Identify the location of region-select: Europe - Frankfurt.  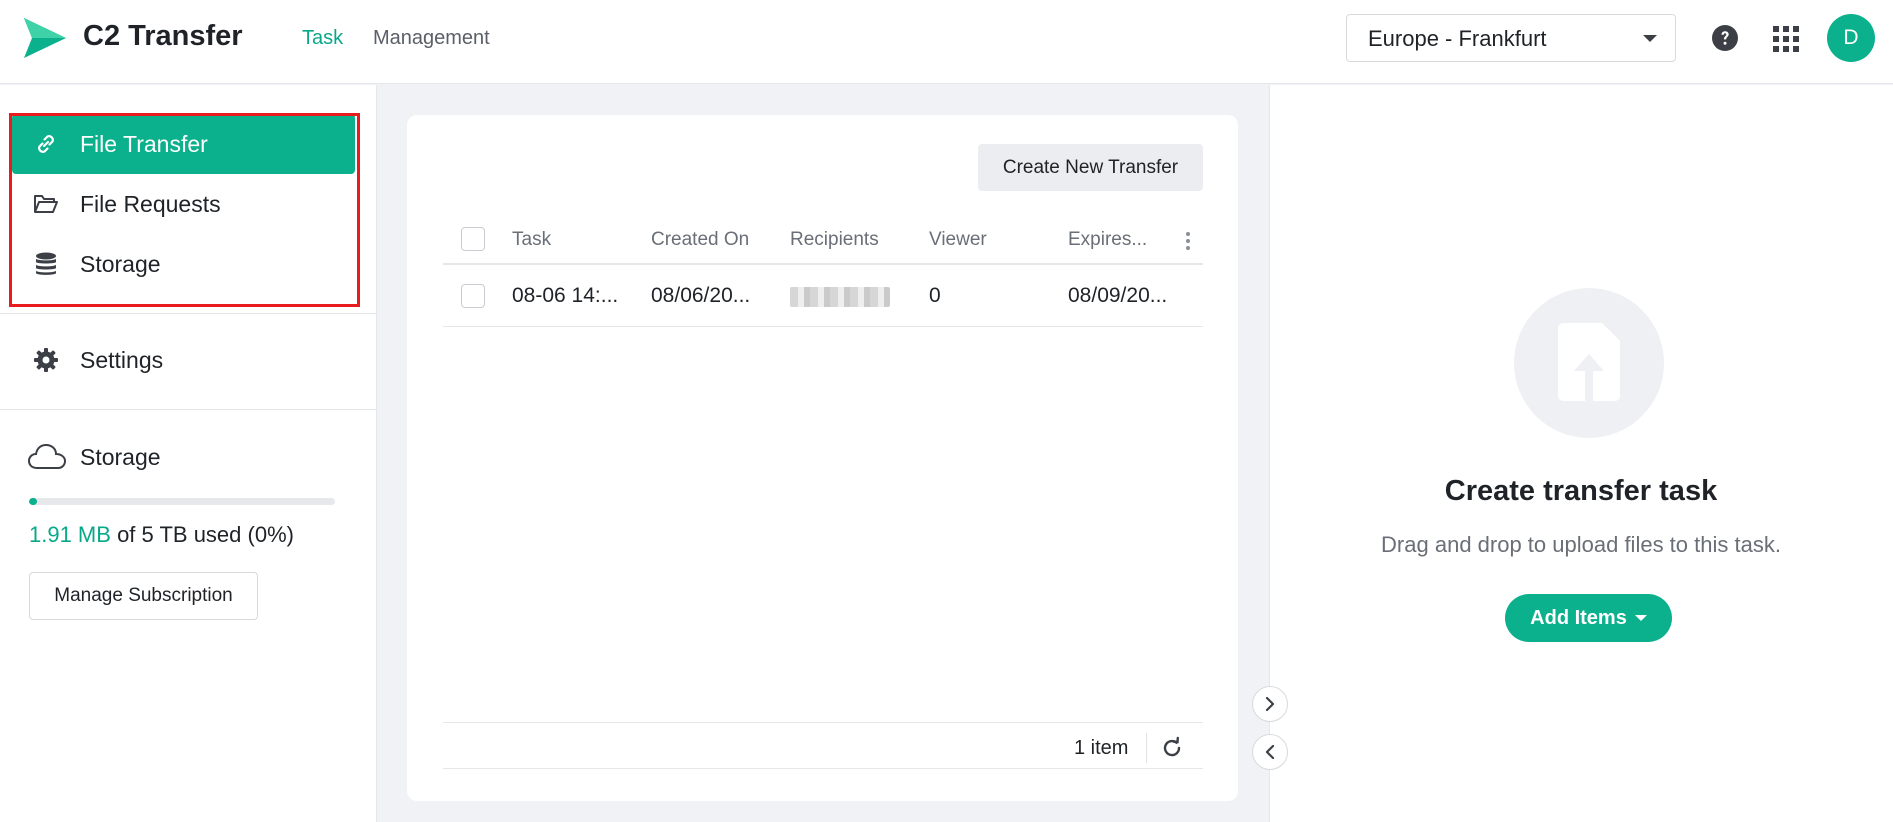
(1511, 38).